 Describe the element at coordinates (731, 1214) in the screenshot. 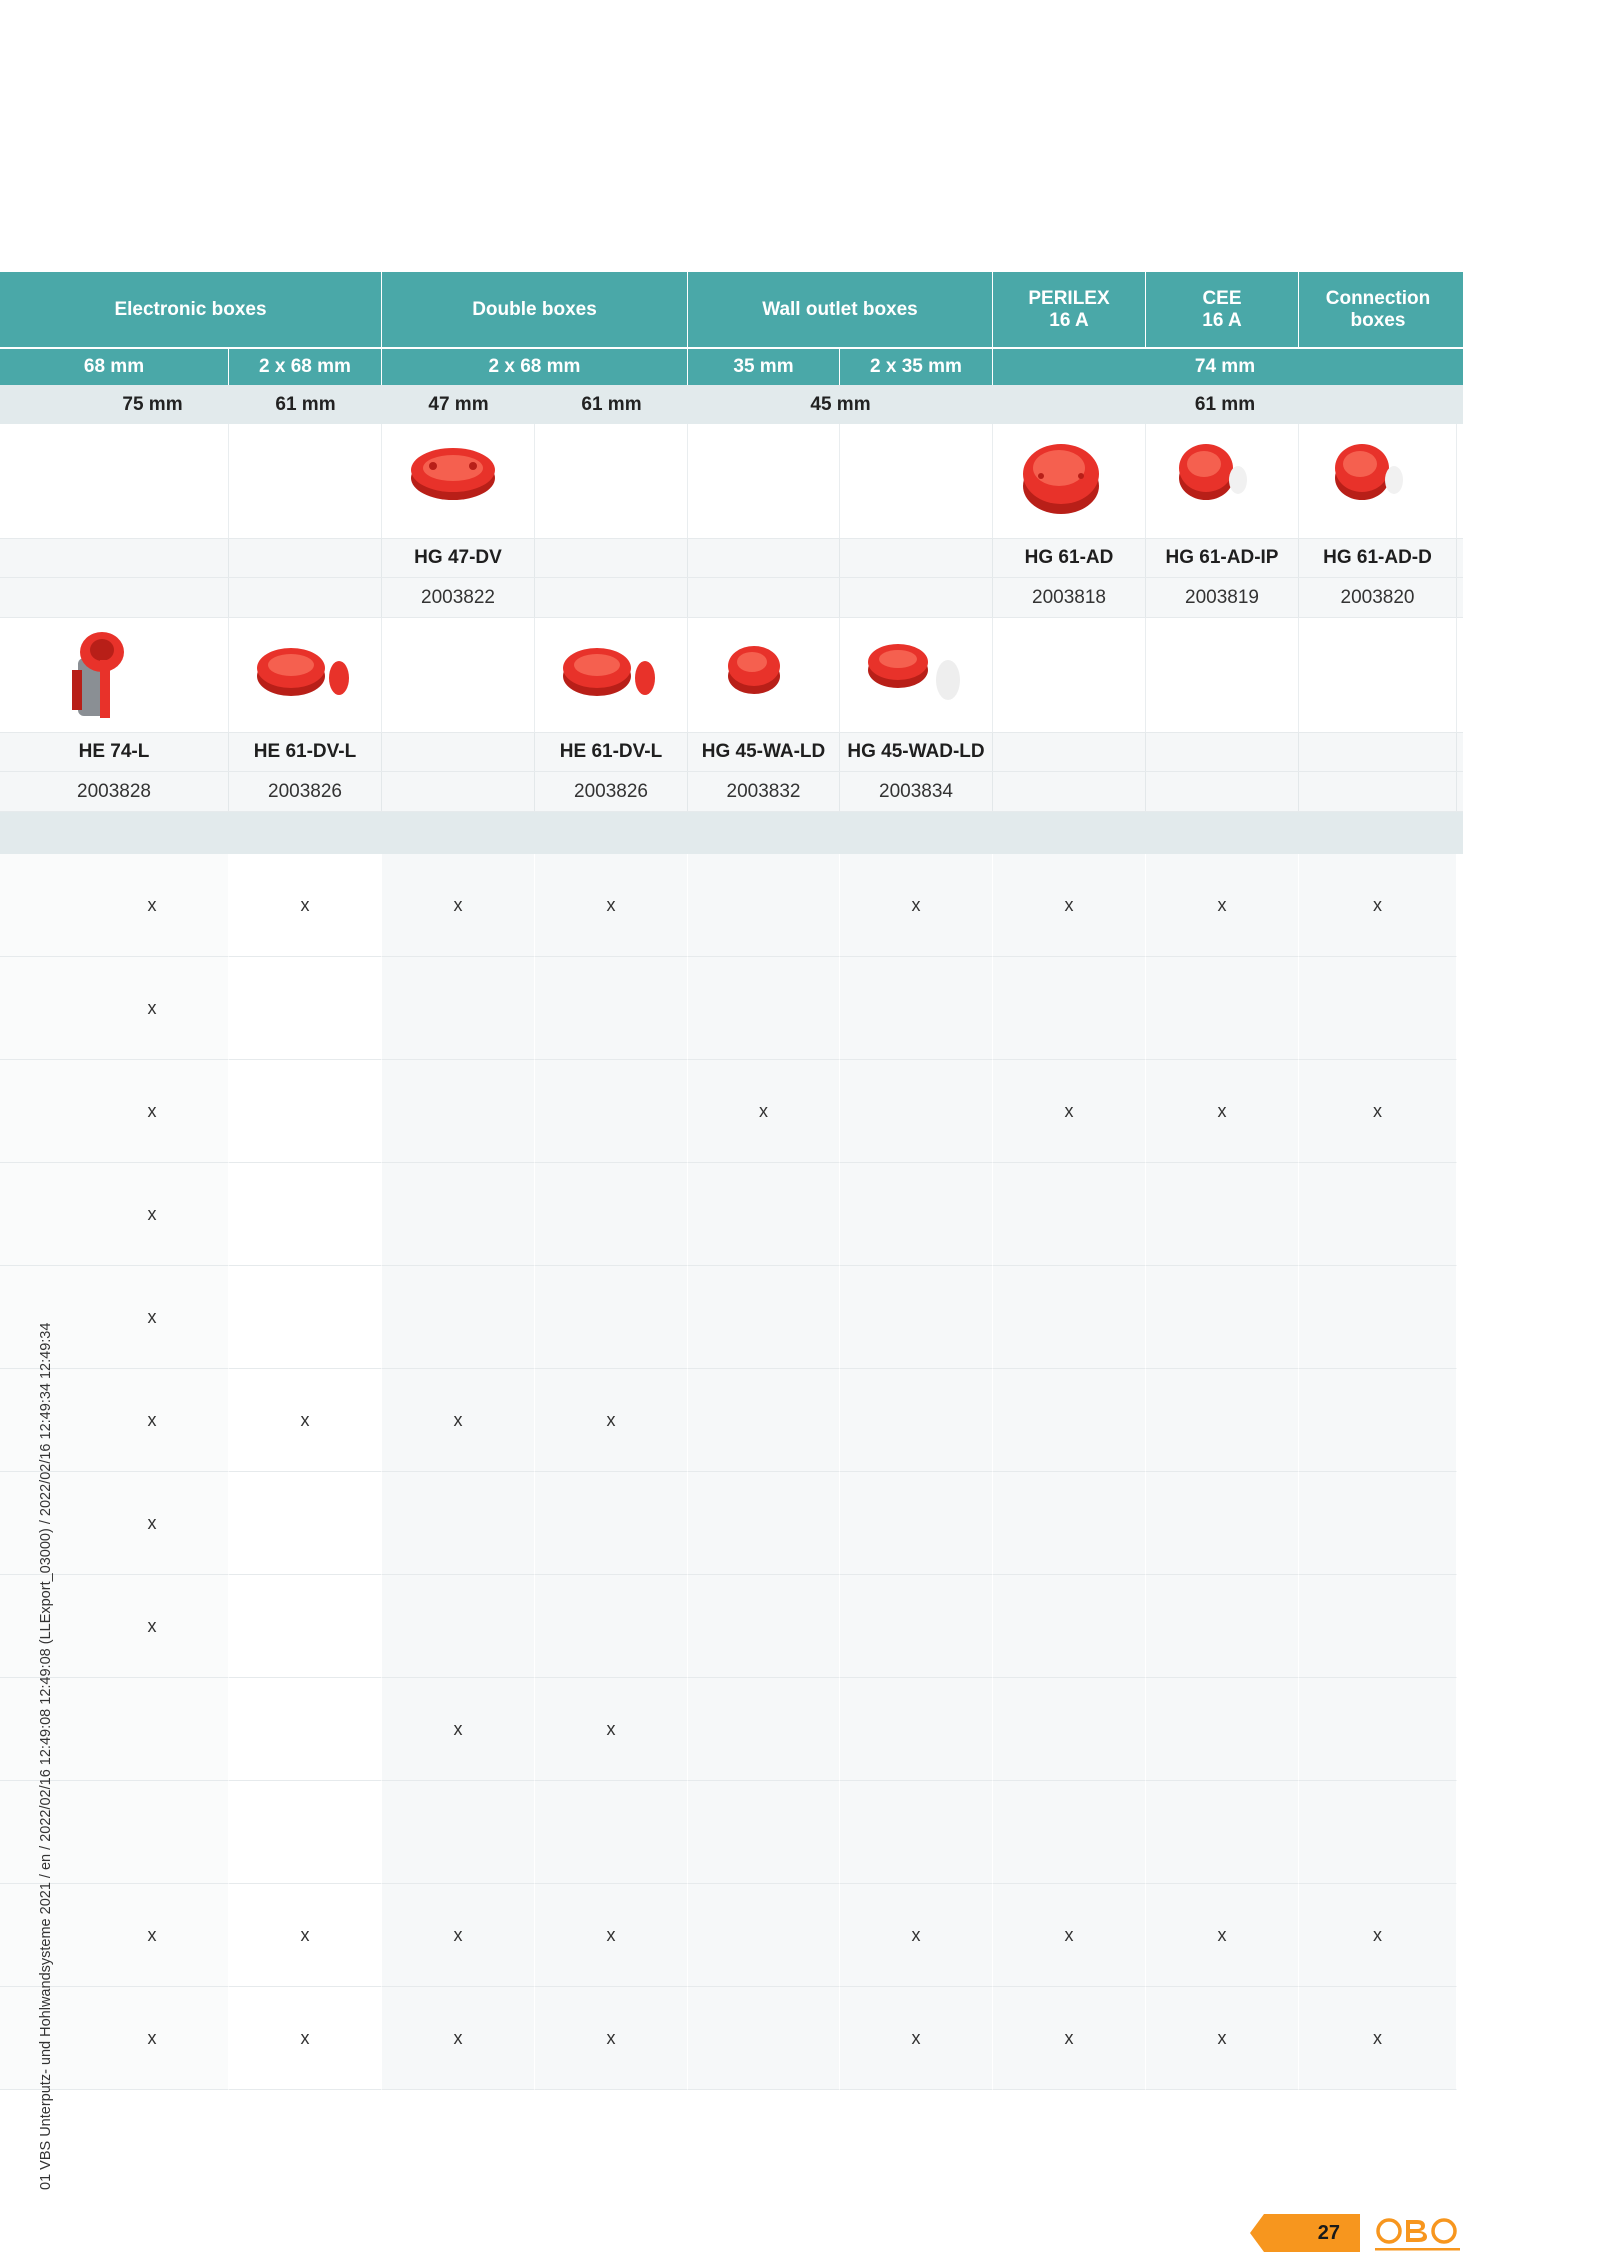

I see `feature-row: x` at that location.